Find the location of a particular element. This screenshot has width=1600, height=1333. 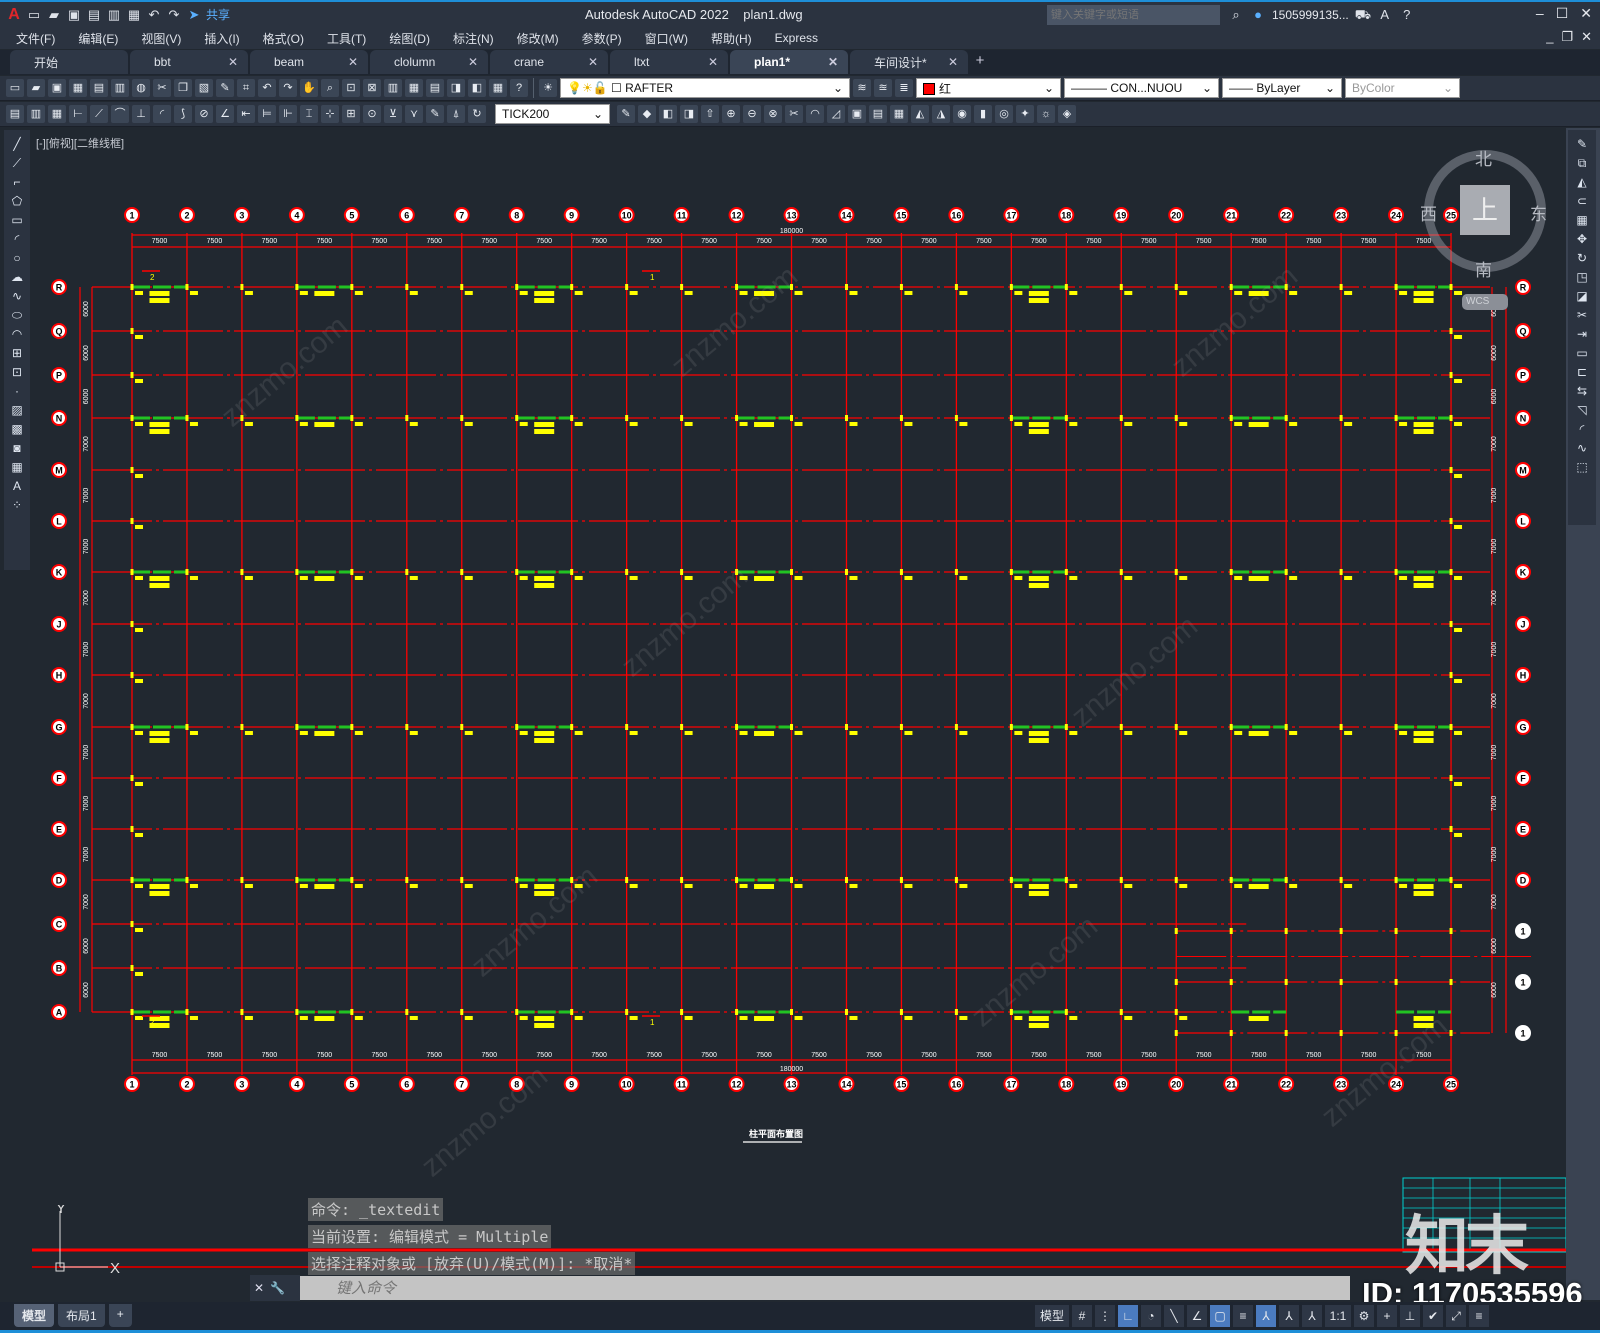

paste-icon: ▧ is located at coordinates (204, 88).